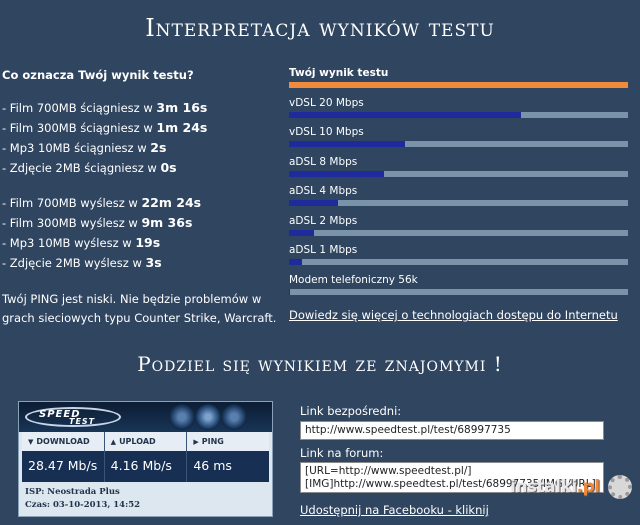  Describe the element at coordinates (212, 465) in the screenshot. I see `ping-value: 46 ms` at that location.